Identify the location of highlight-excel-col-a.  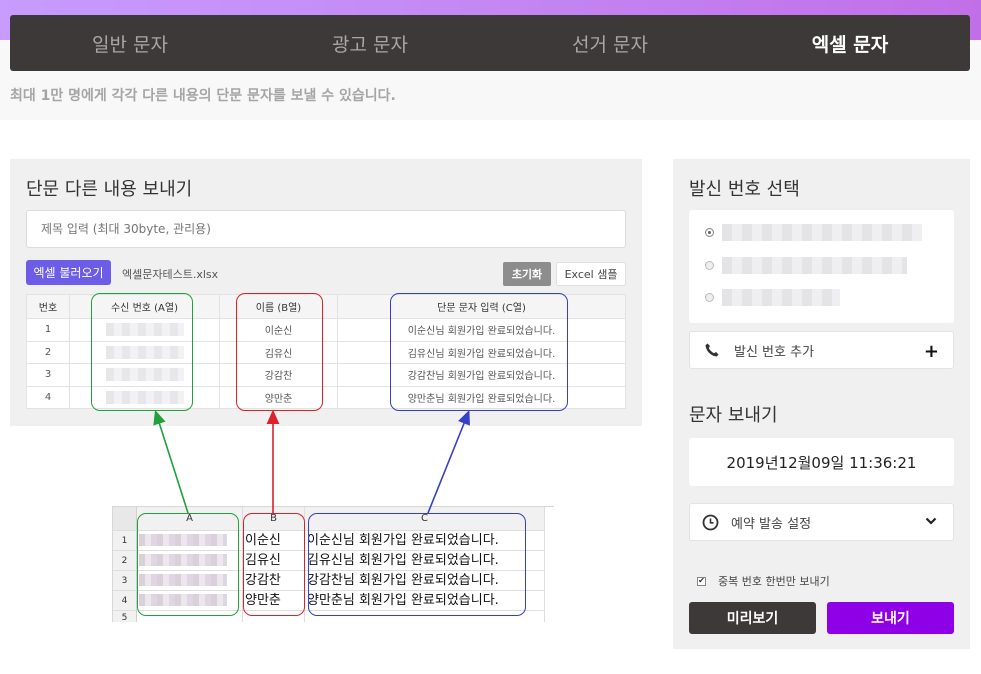
(188, 564).